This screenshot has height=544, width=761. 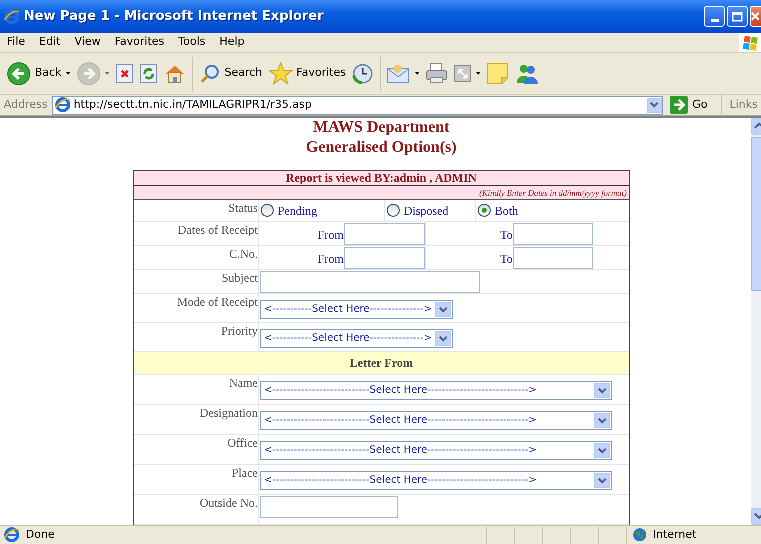 What do you see at coordinates (229, 413) in the screenshot?
I see `field-label: Designation` at bounding box center [229, 413].